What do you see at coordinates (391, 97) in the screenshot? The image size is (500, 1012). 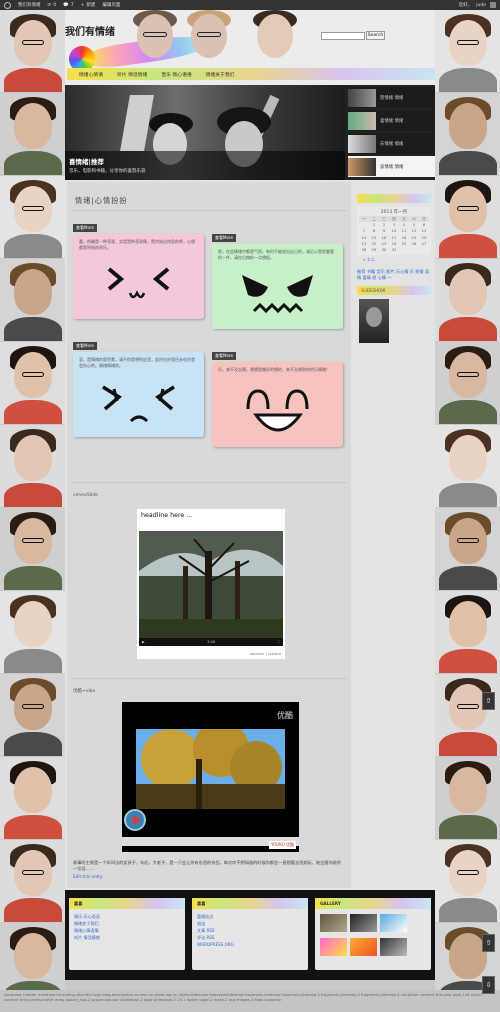 I see `slider-thumb: 怒情绪 情绪` at bounding box center [391, 97].